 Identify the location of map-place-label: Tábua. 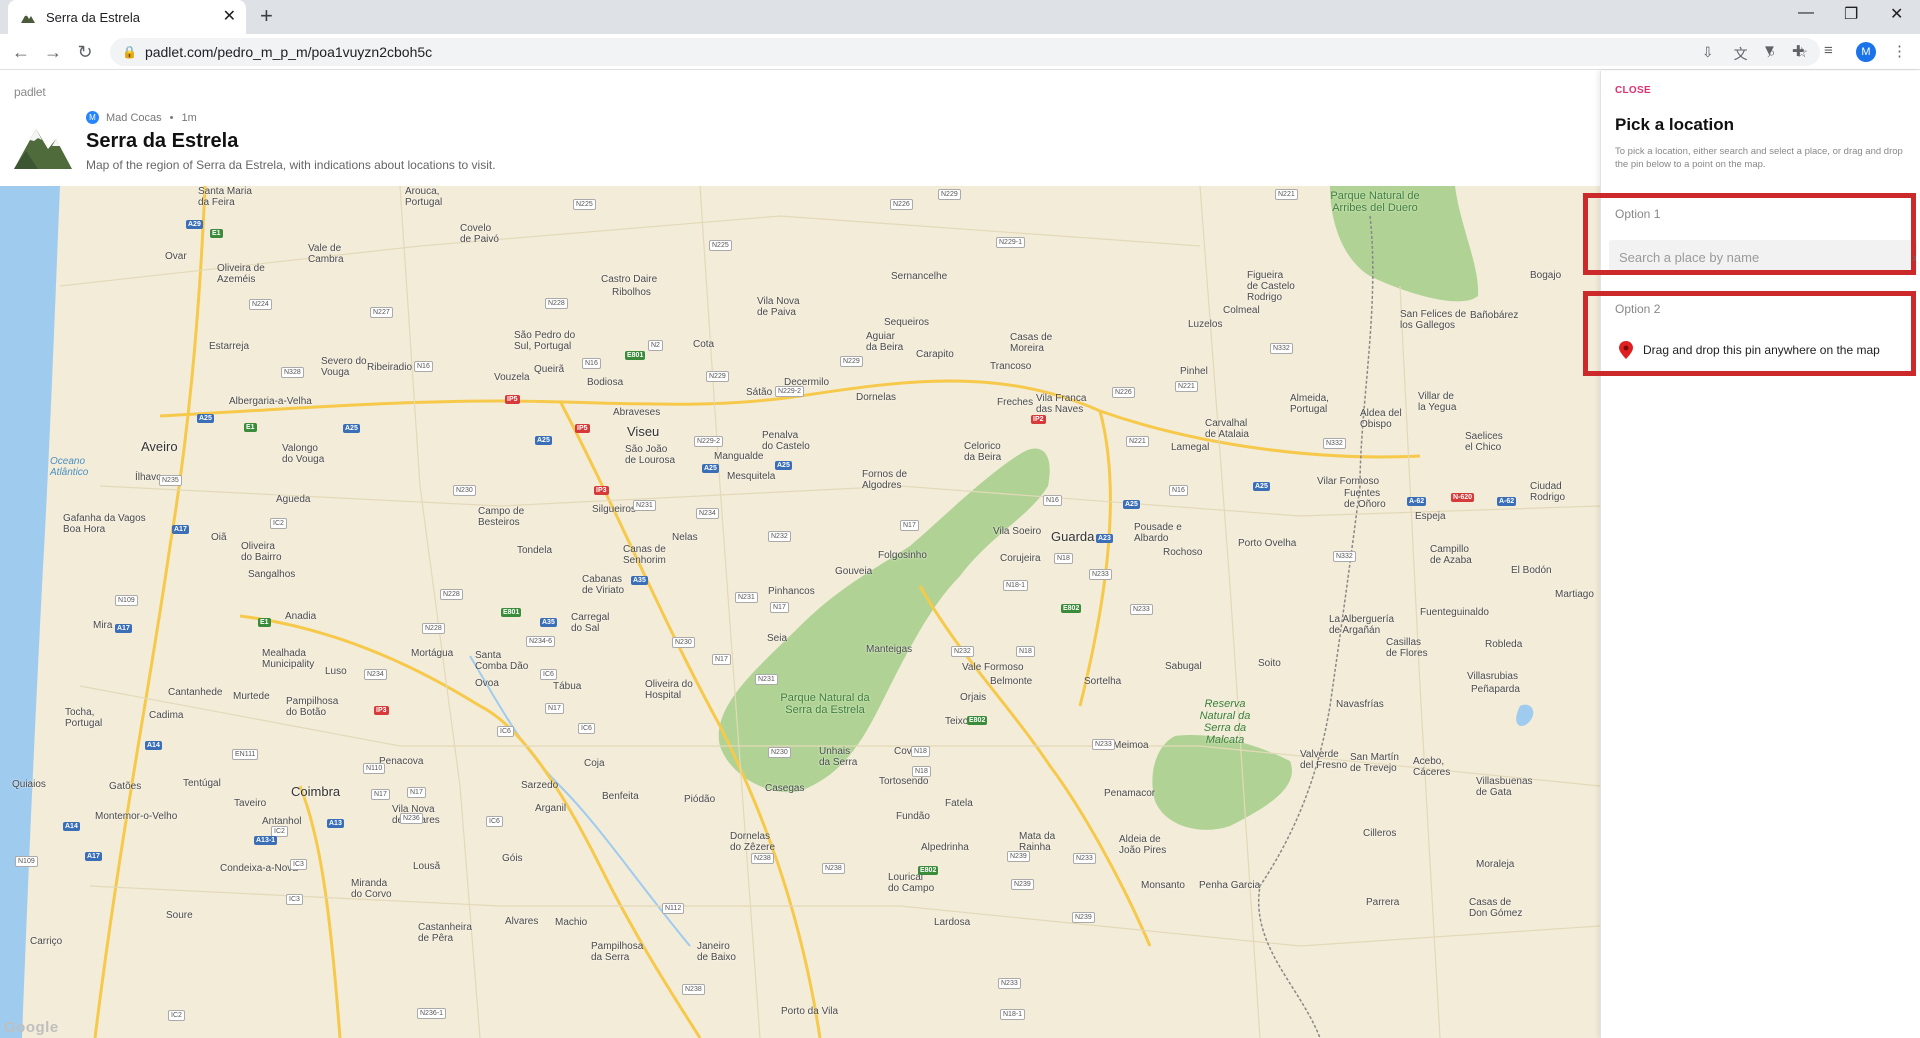
(567, 686).